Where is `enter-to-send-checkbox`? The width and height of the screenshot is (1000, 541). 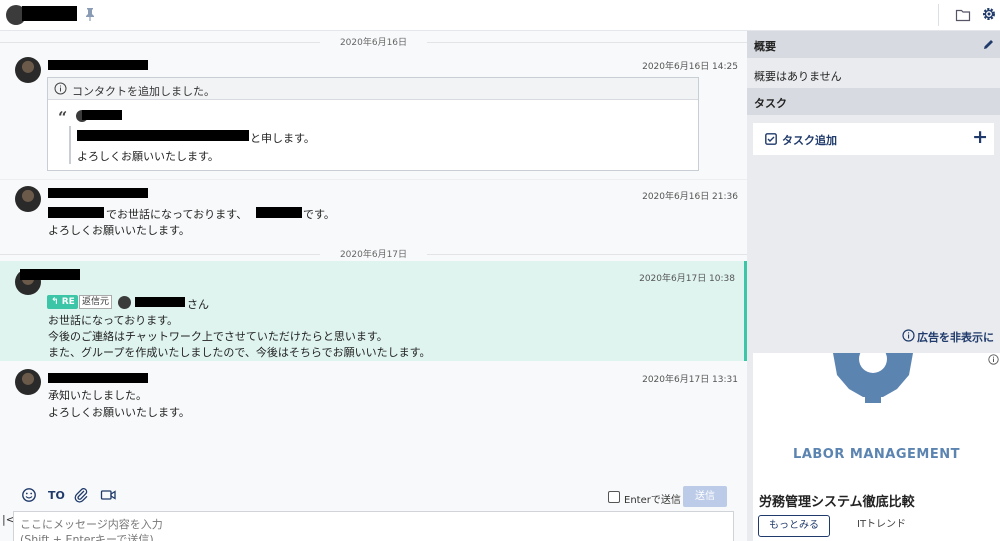 enter-to-send-checkbox is located at coordinates (614, 497).